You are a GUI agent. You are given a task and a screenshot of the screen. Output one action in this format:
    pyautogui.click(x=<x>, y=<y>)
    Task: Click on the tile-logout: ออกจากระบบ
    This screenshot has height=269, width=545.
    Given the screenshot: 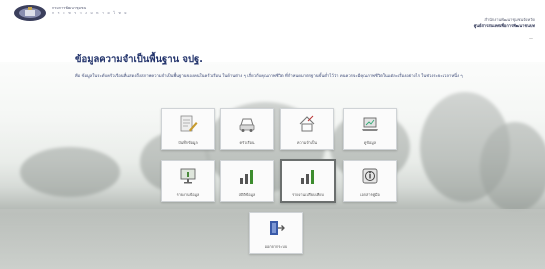 What is the action you would take?
    pyautogui.click(x=276, y=233)
    